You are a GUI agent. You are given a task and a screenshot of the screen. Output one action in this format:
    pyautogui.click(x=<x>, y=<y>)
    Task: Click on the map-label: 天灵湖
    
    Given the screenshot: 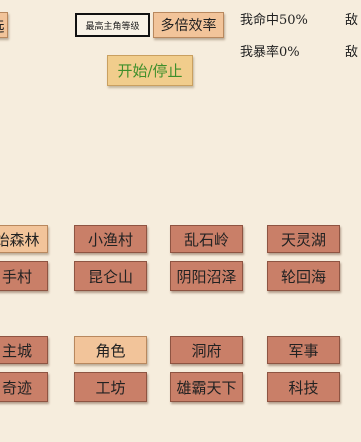 What is the action you would take?
    pyautogui.click(x=303, y=239)
    